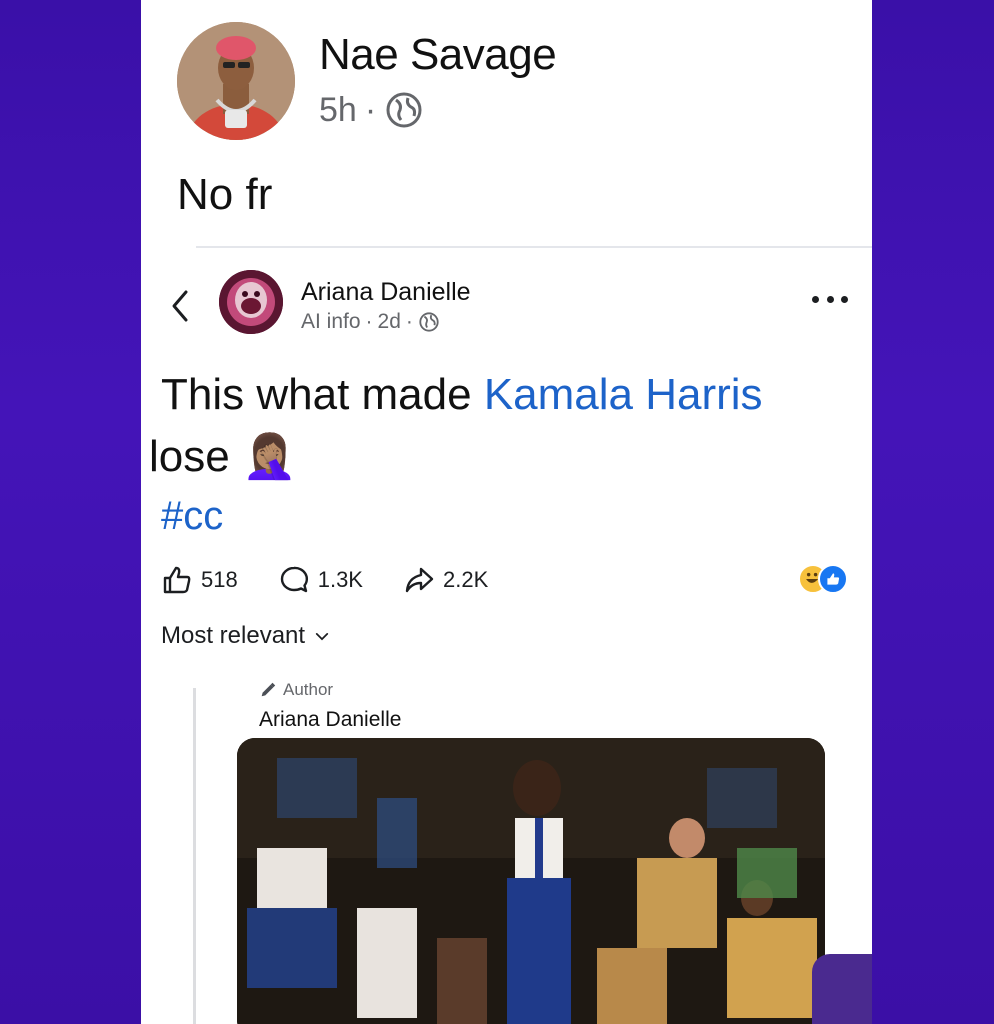 The height and width of the screenshot is (1024, 994). I want to click on post-time: 5h, so click(338, 110).